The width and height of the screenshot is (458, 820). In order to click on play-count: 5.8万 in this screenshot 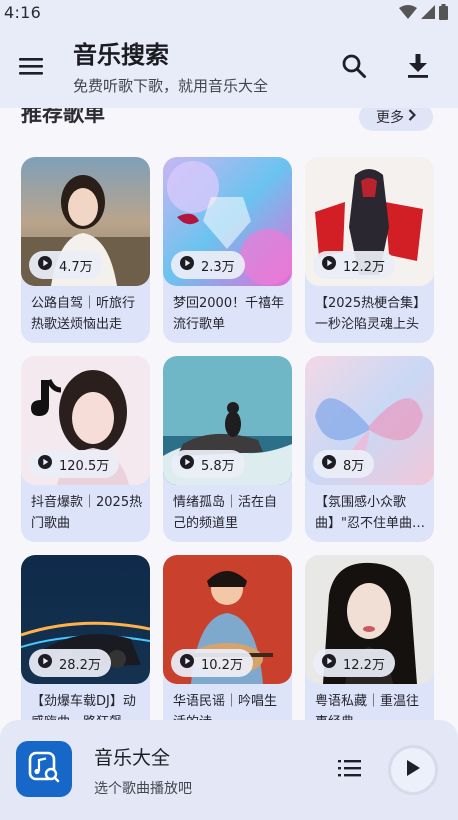, I will do `click(218, 466)`.